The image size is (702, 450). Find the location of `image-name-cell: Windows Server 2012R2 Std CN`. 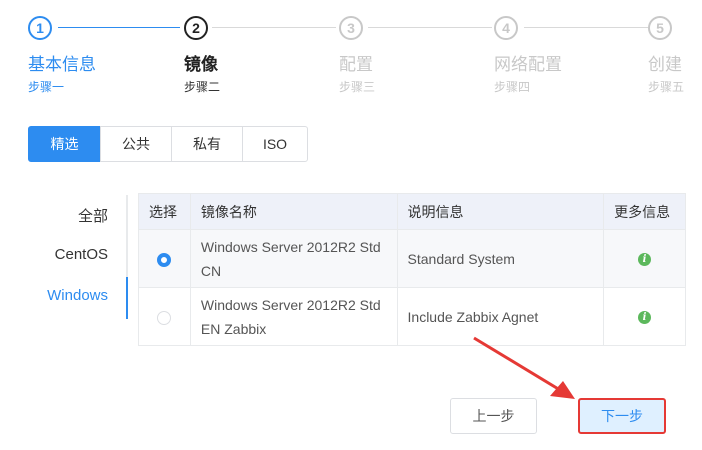

image-name-cell: Windows Server 2012R2 Std CN is located at coordinates (293, 258).